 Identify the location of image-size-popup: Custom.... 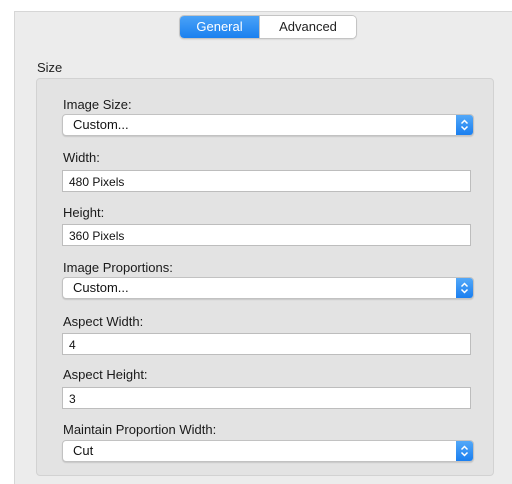
(268, 125).